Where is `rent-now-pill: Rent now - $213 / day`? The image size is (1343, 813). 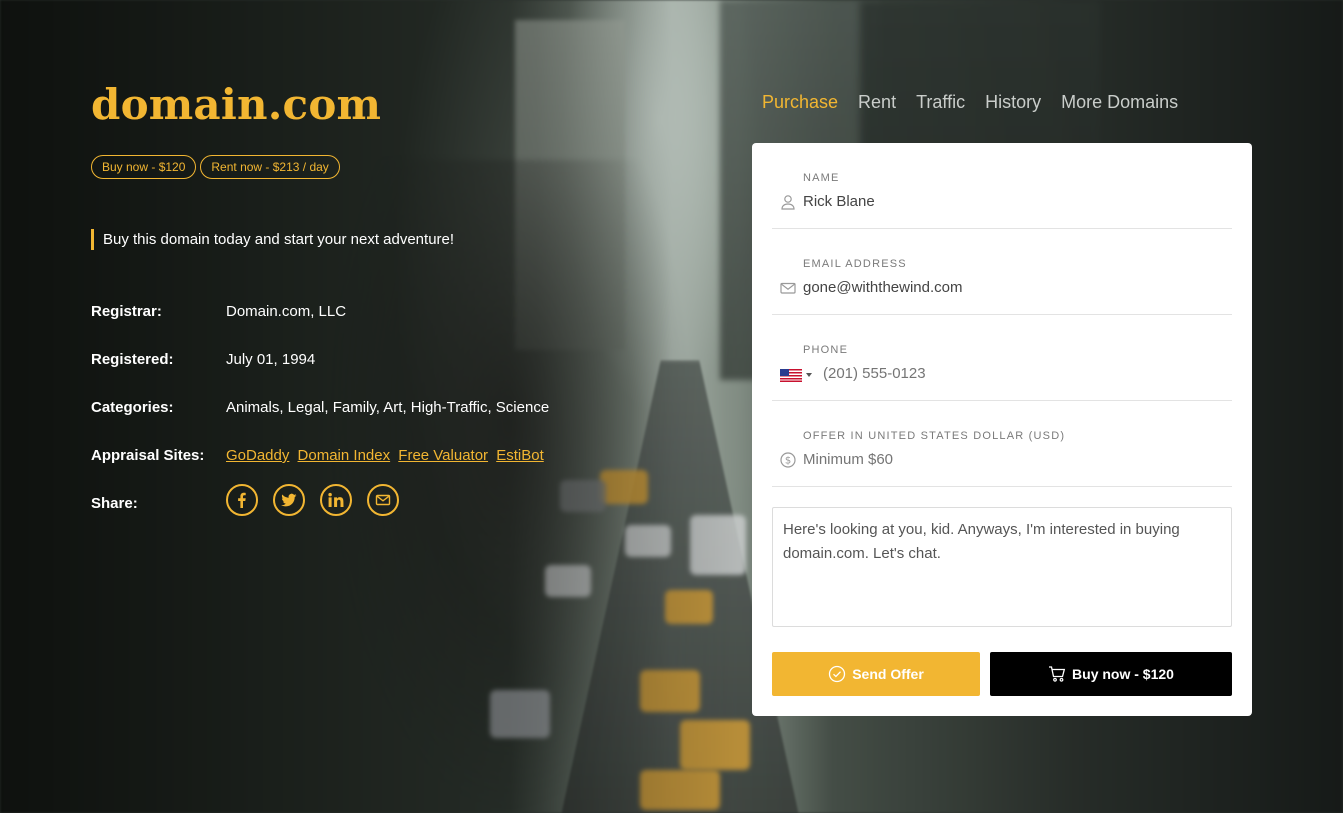 rent-now-pill: Rent now - $213 / day is located at coordinates (270, 167).